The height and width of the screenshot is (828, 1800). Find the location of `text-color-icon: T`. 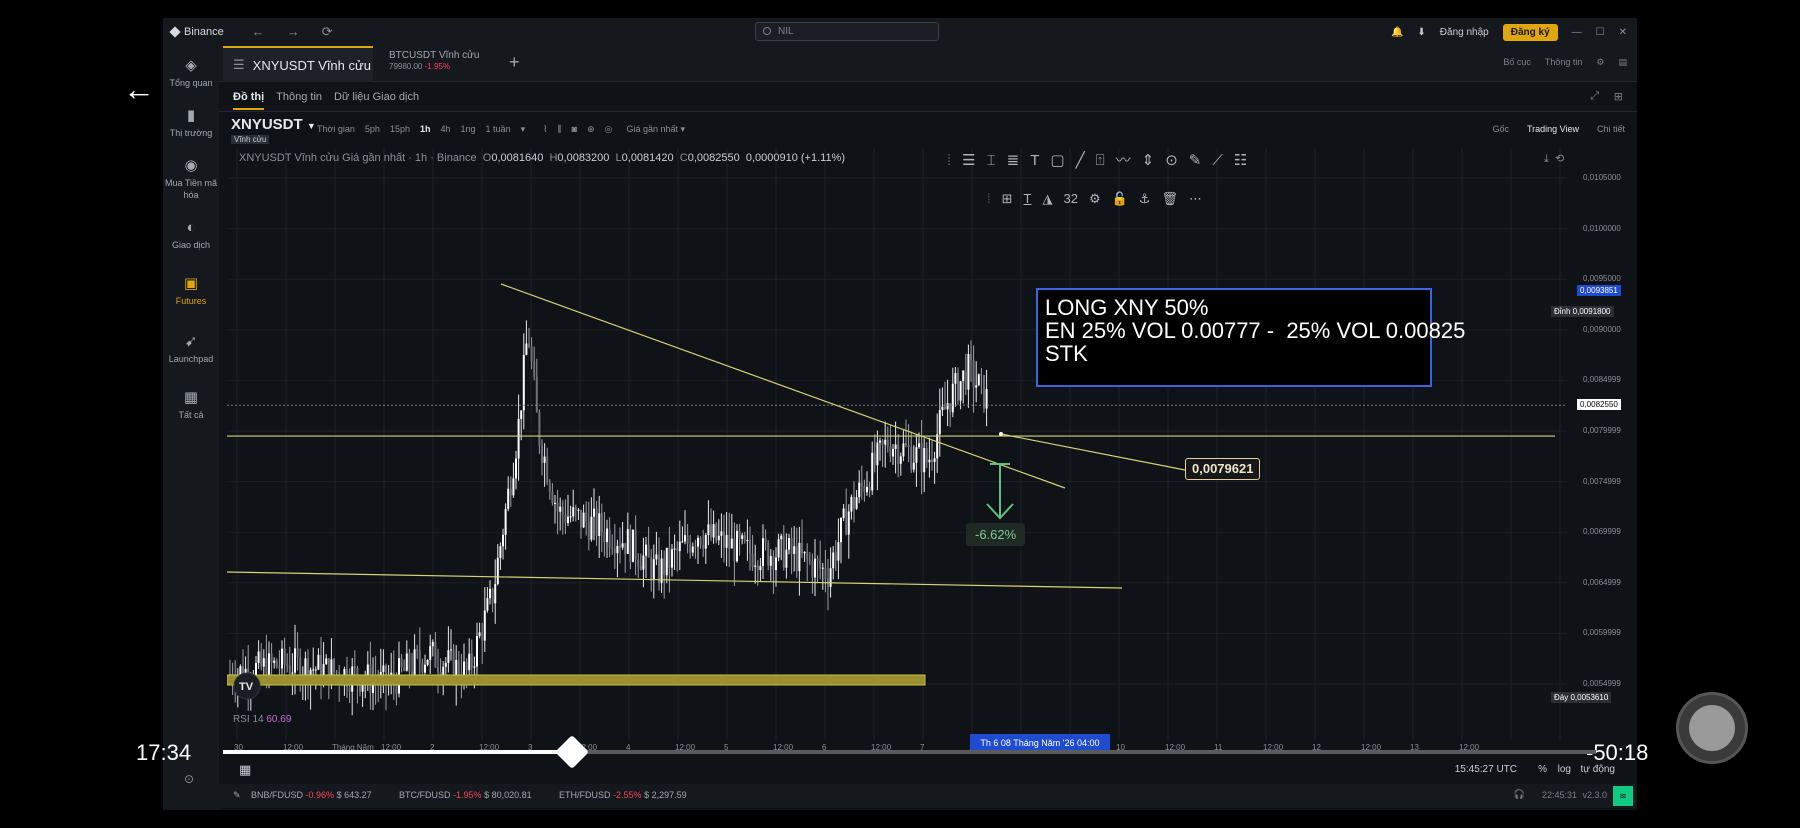

text-color-icon: T is located at coordinates (1028, 199).